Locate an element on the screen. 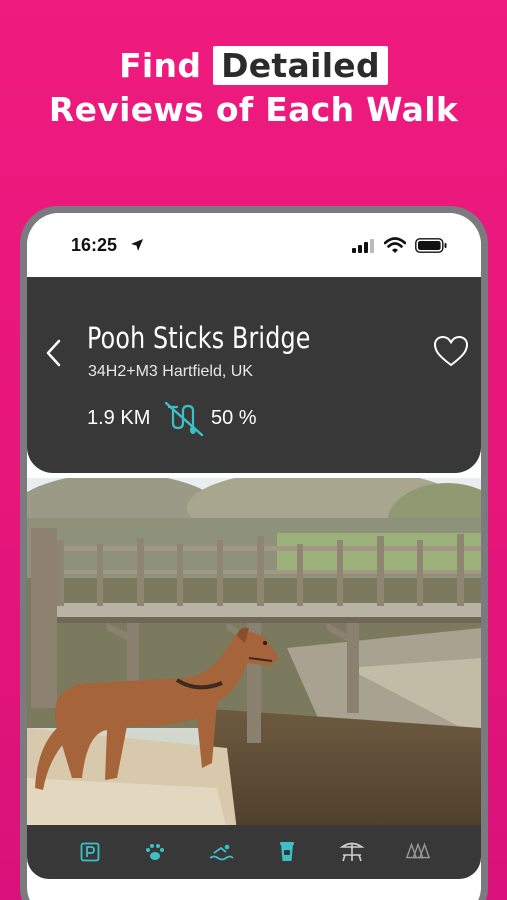  headline-prefix: Find is located at coordinates (160, 65).